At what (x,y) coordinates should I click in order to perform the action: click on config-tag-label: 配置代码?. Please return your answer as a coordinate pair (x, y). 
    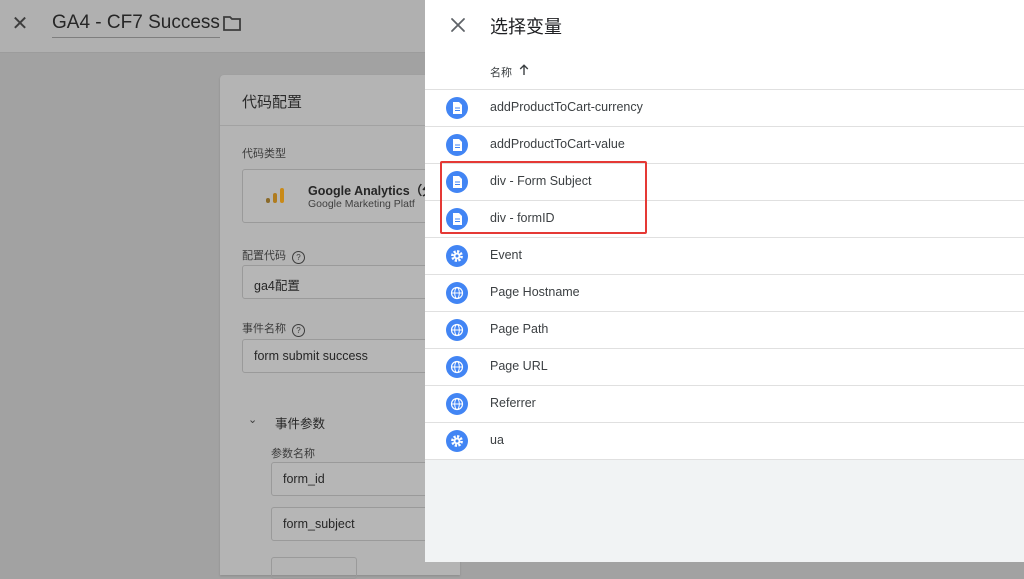
    Looking at the image, I should click on (273, 255).